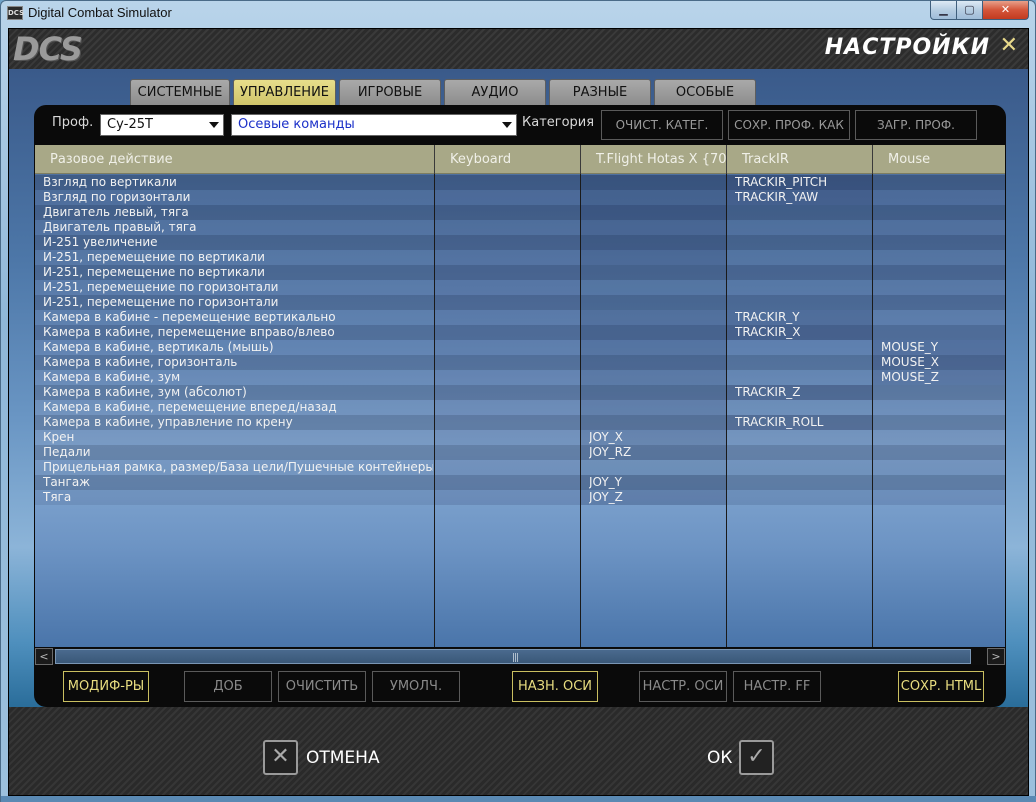 This screenshot has width=1036, height=802. What do you see at coordinates (520, 377) in the screenshot?
I see `table-row: Камера в кабине, зум MOUSE_Z` at bounding box center [520, 377].